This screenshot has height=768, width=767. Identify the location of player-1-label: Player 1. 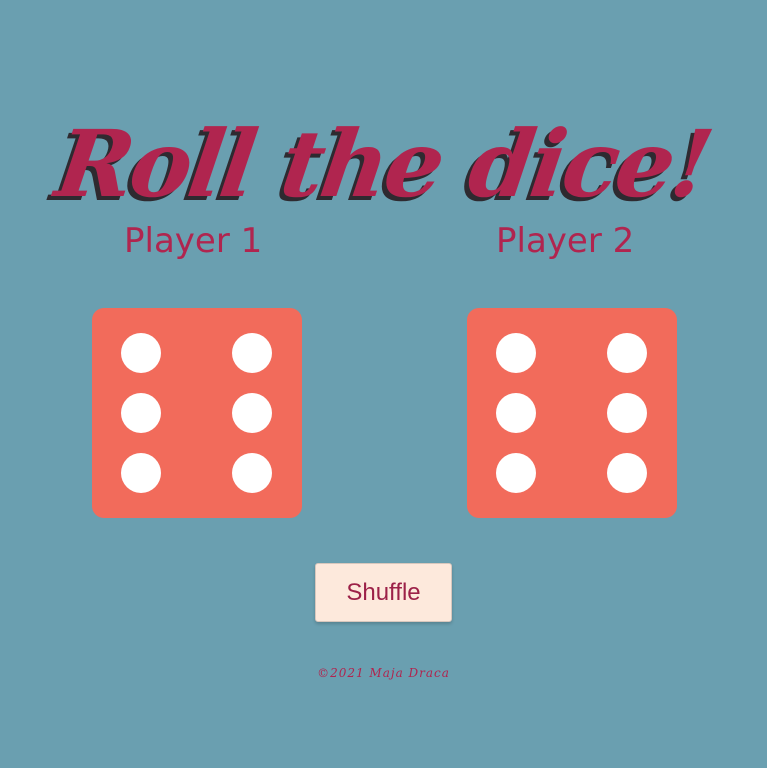
(193, 241).